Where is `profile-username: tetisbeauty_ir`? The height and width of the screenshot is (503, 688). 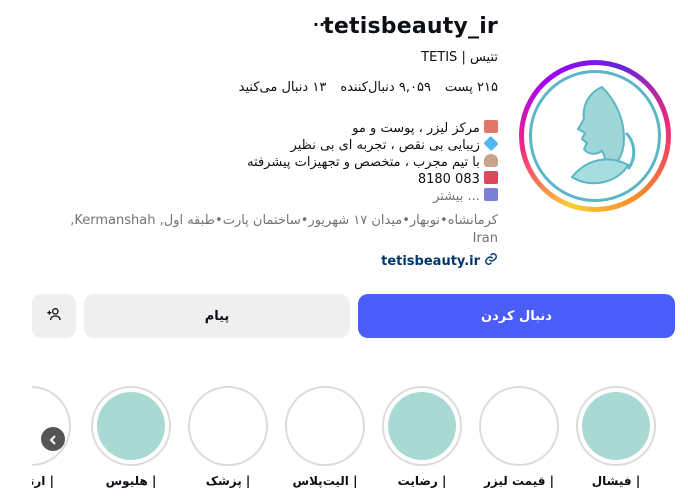 profile-username: tetisbeauty_ir is located at coordinates (410, 26).